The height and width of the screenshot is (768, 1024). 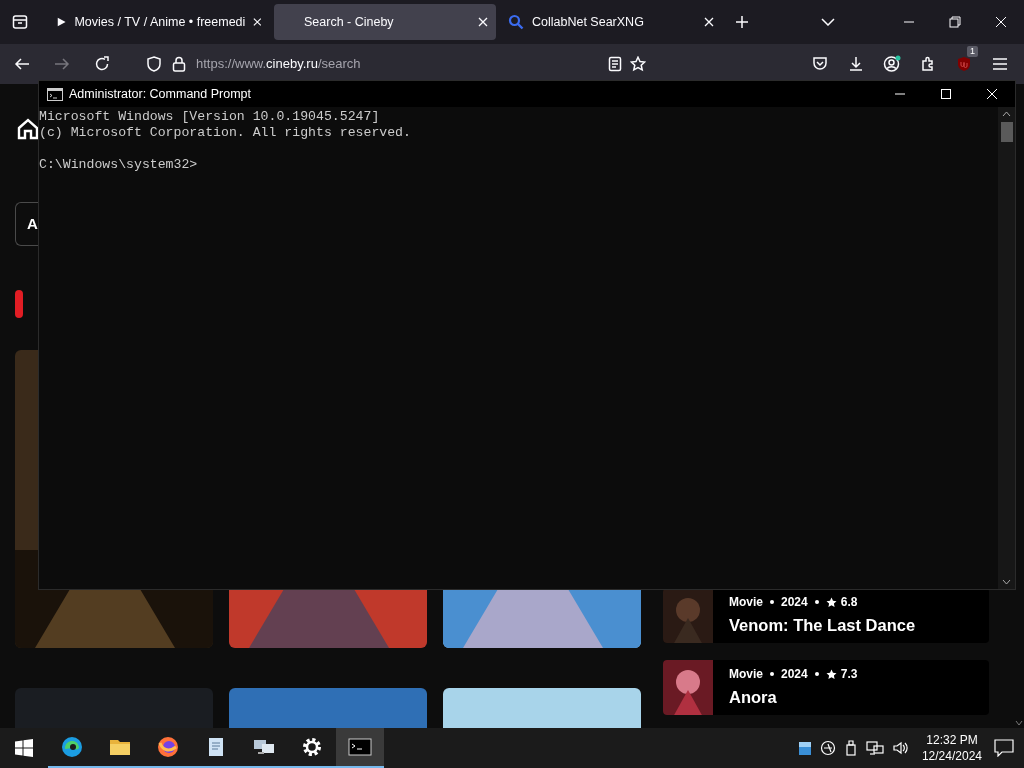 What do you see at coordinates (1006, 132) in the screenshot?
I see `scroll-thumb` at bounding box center [1006, 132].